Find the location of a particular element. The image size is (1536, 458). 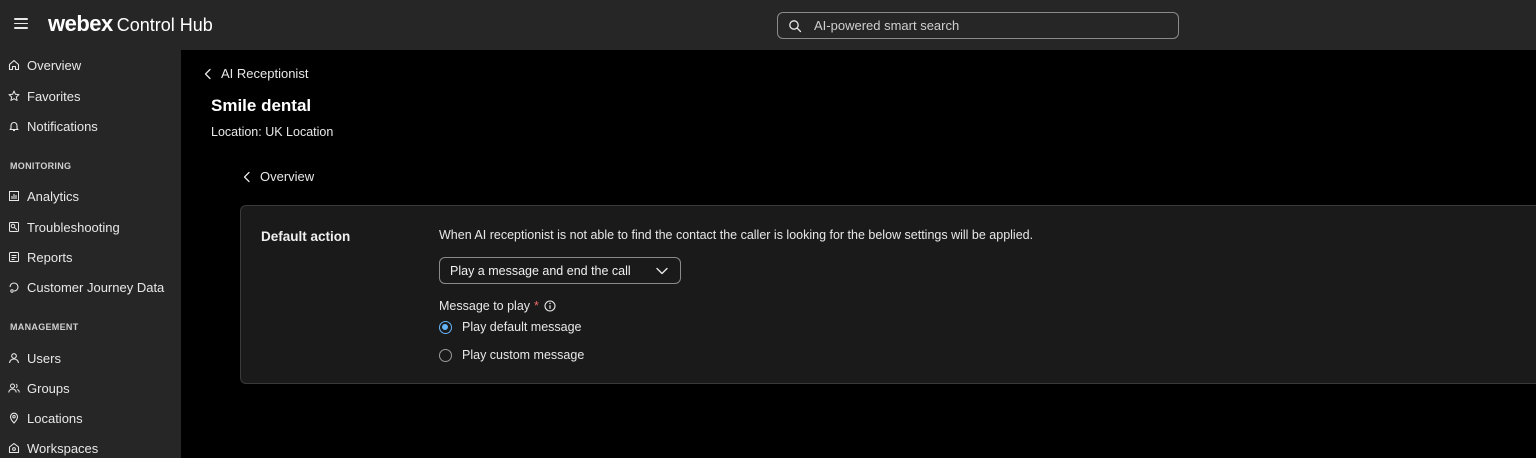

field-label-text: Message to play is located at coordinates (485, 306).